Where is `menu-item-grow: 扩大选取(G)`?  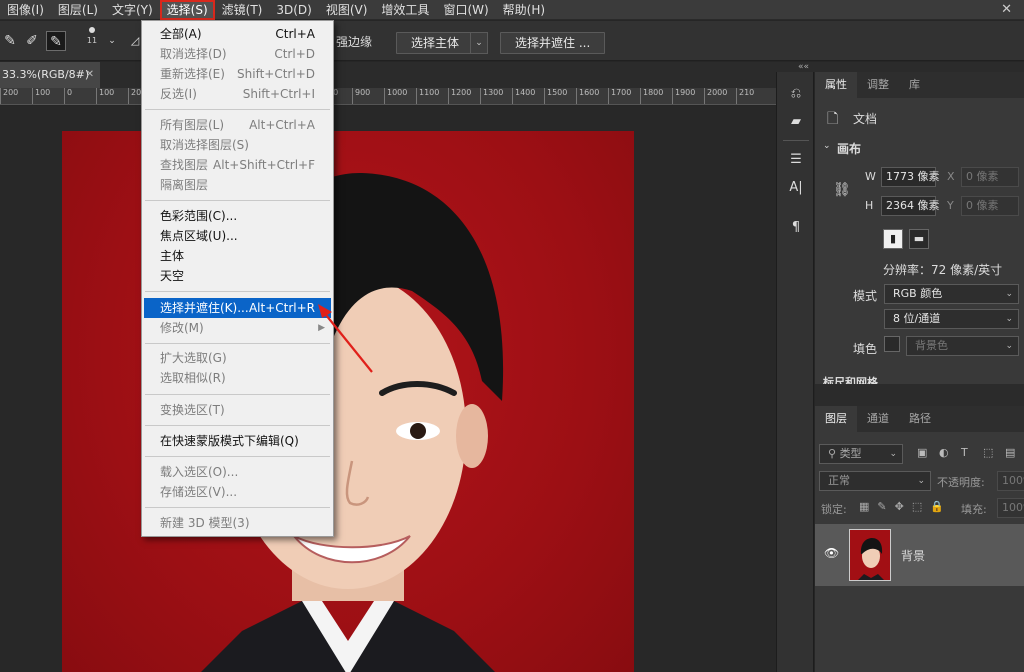
menu-item-grow: 扩大选取(G) is located at coordinates (237, 358).